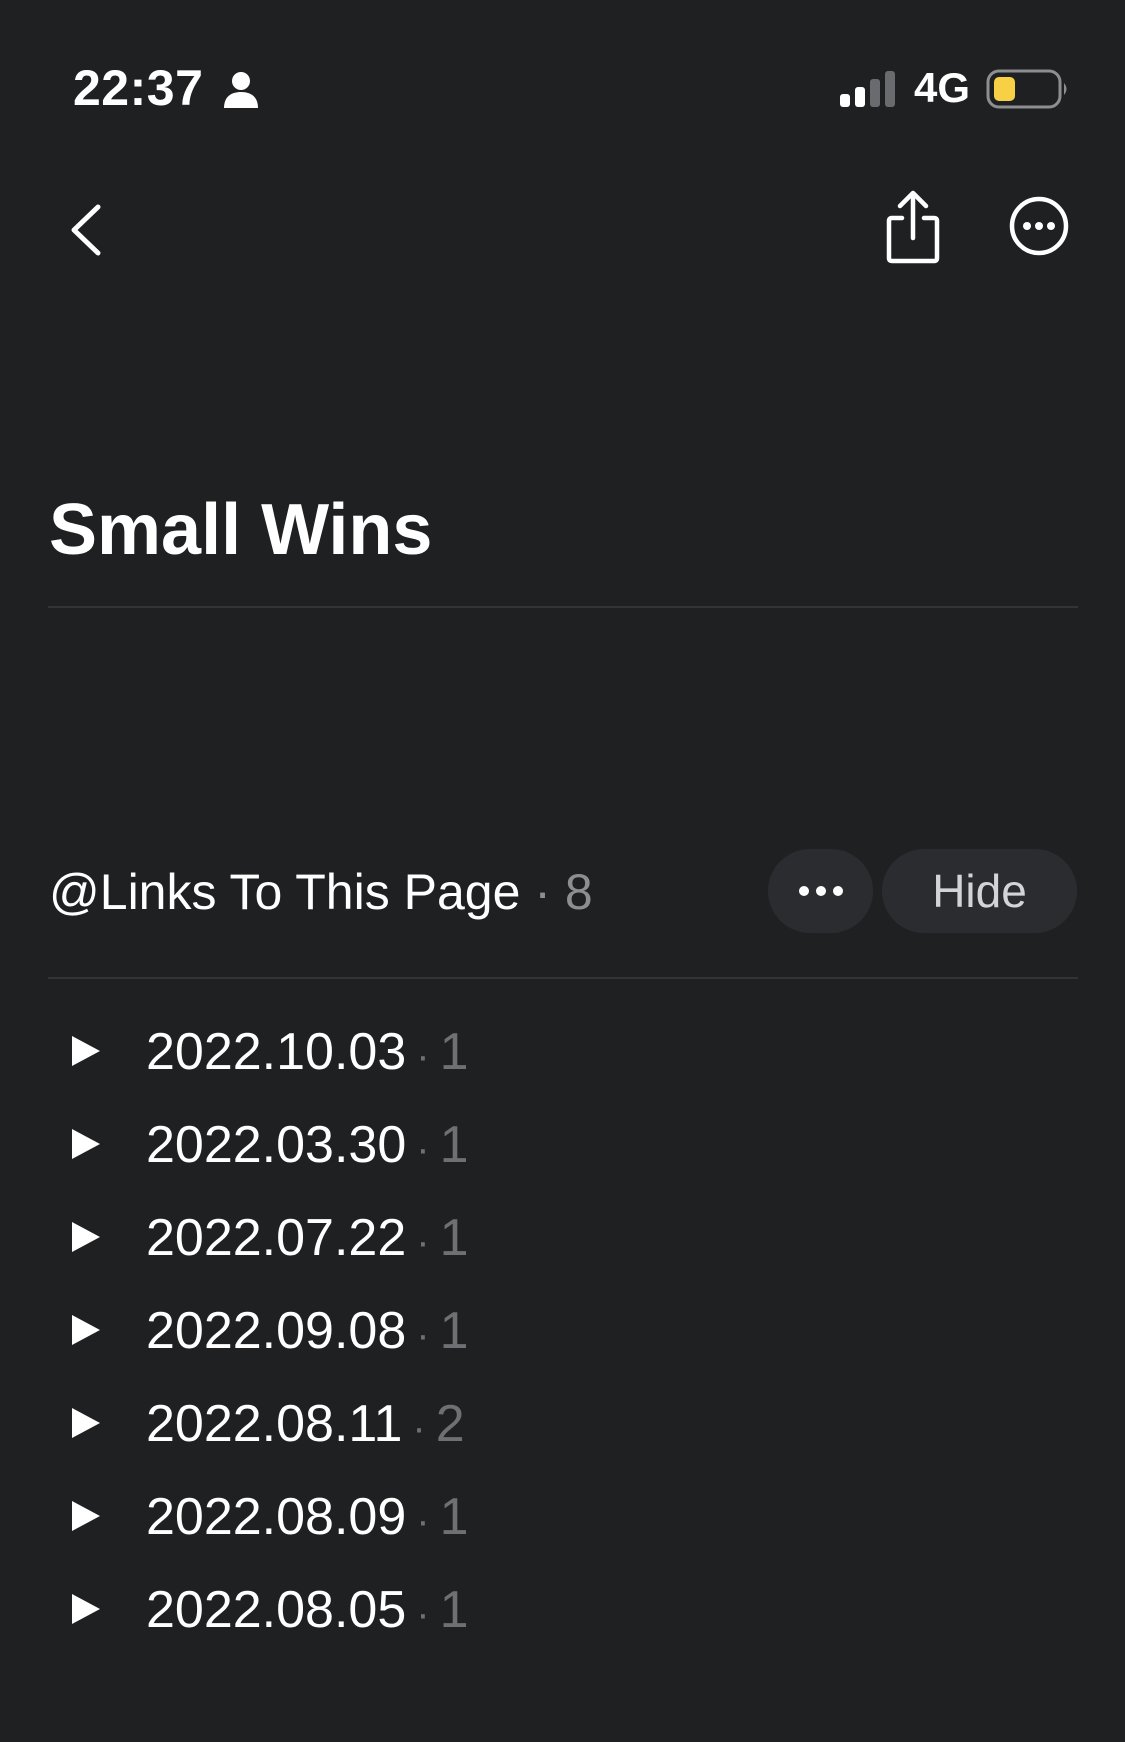  Describe the element at coordinates (562, 1242) in the screenshot. I see `link-item: 2022.07.22 · 1` at that location.